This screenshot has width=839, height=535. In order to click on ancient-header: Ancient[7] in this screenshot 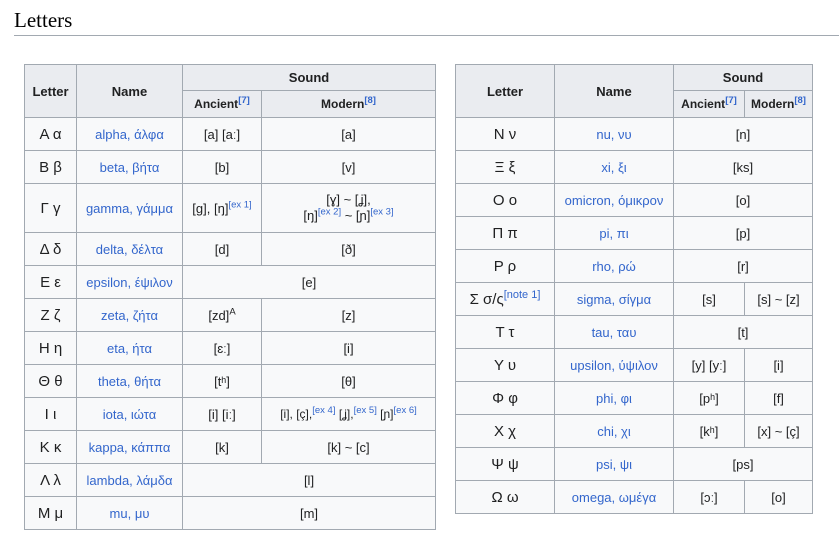, I will do `click(222, 104)`.